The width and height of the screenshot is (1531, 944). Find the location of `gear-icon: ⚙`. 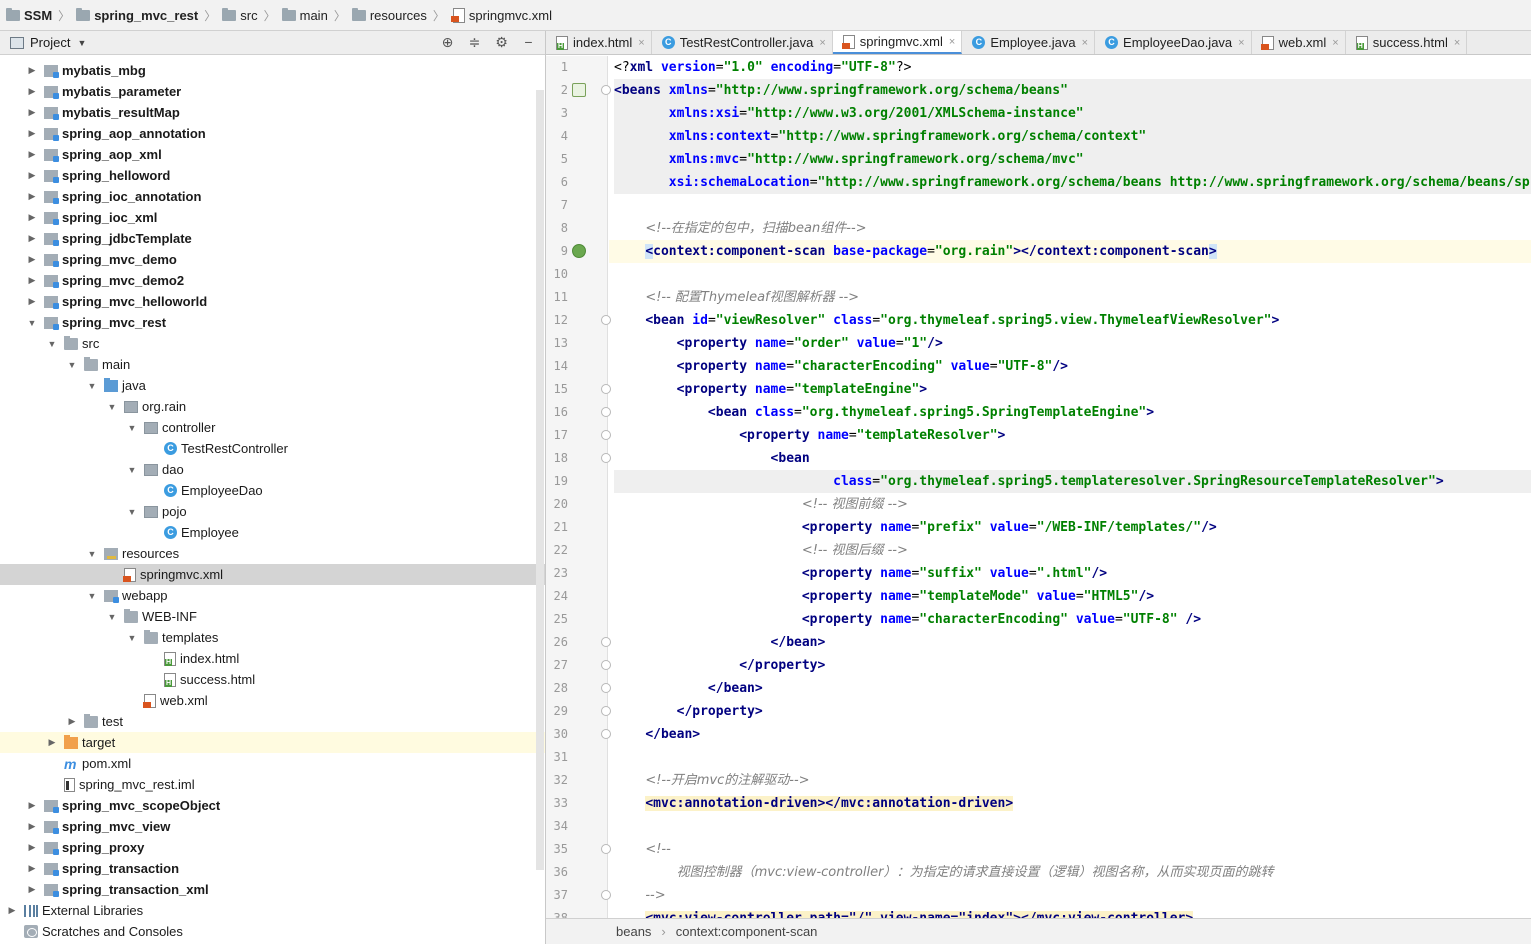

gear-icon: ⚙ is located at coordinates (501, 42).